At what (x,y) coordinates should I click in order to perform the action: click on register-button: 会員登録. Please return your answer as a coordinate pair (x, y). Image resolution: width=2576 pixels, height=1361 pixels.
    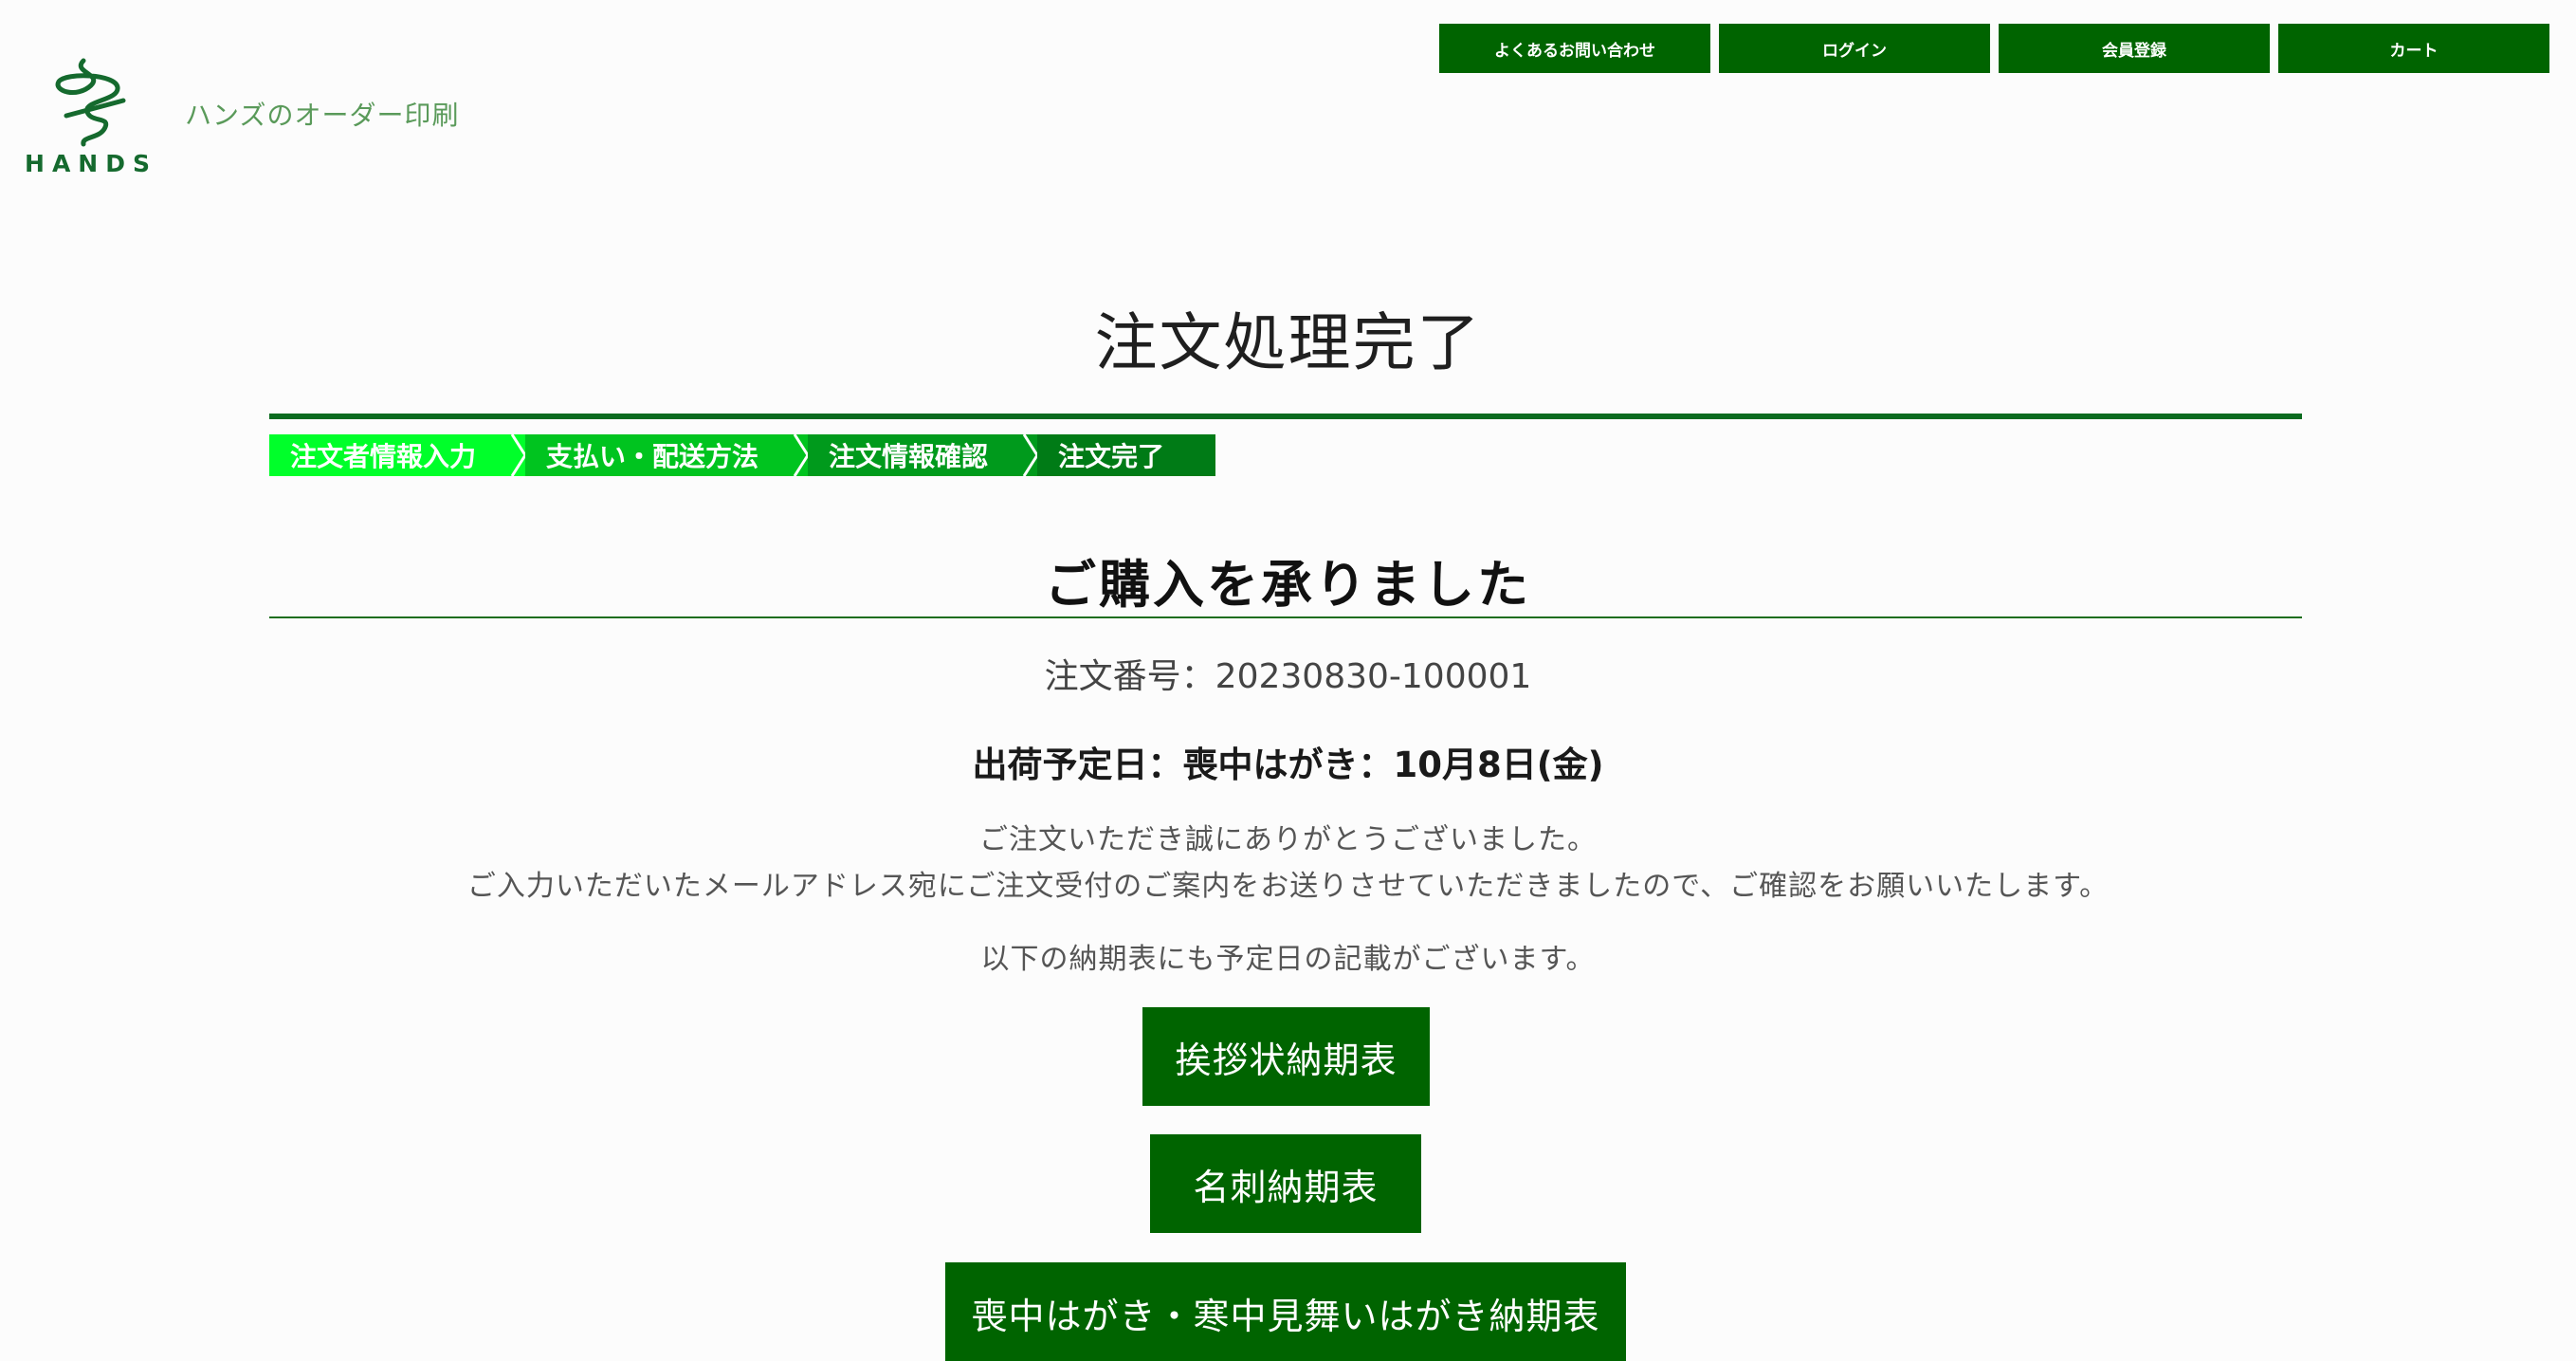
    Looking at the image, I should click on (2134, 48).